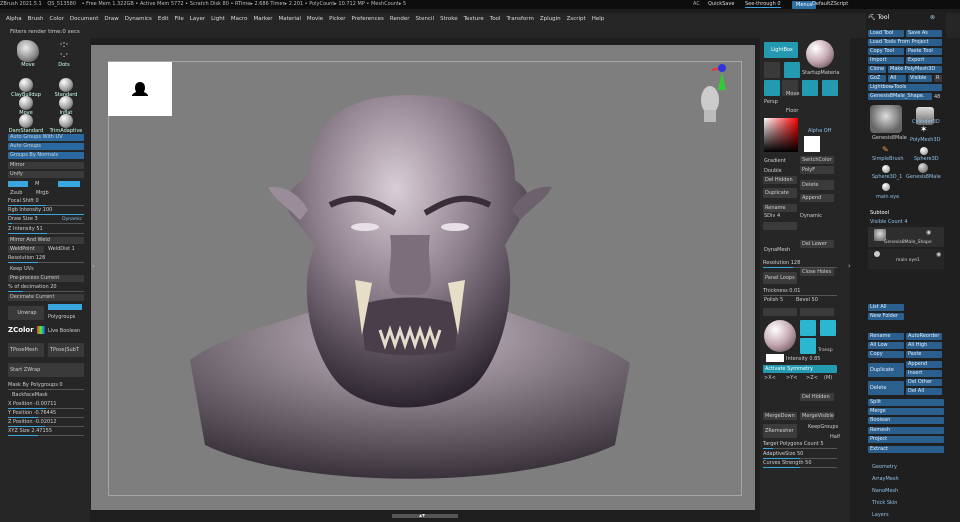  Describe the element at coordinates (771, 102) in the screenshot. I see `persp-label: Persp` at that location.